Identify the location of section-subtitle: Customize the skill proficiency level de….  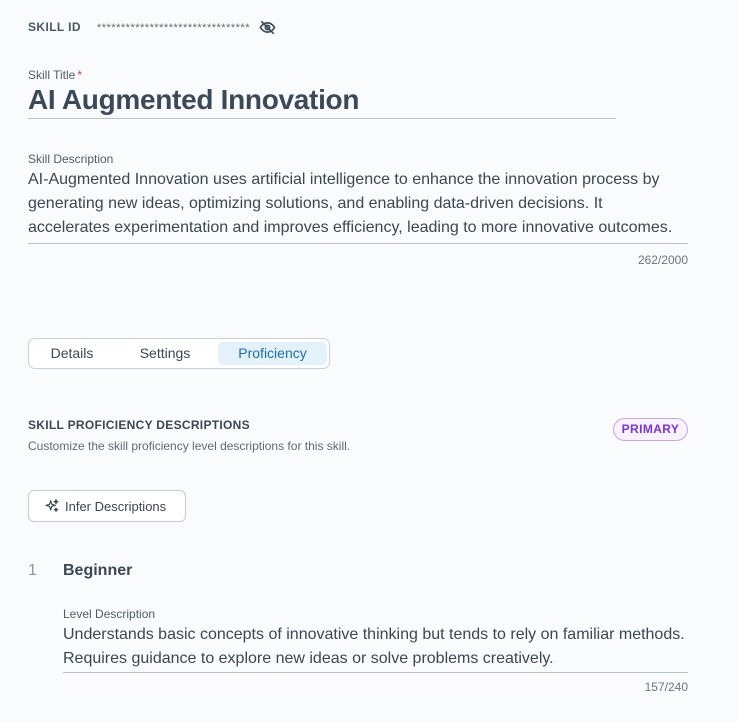
(189, 446).